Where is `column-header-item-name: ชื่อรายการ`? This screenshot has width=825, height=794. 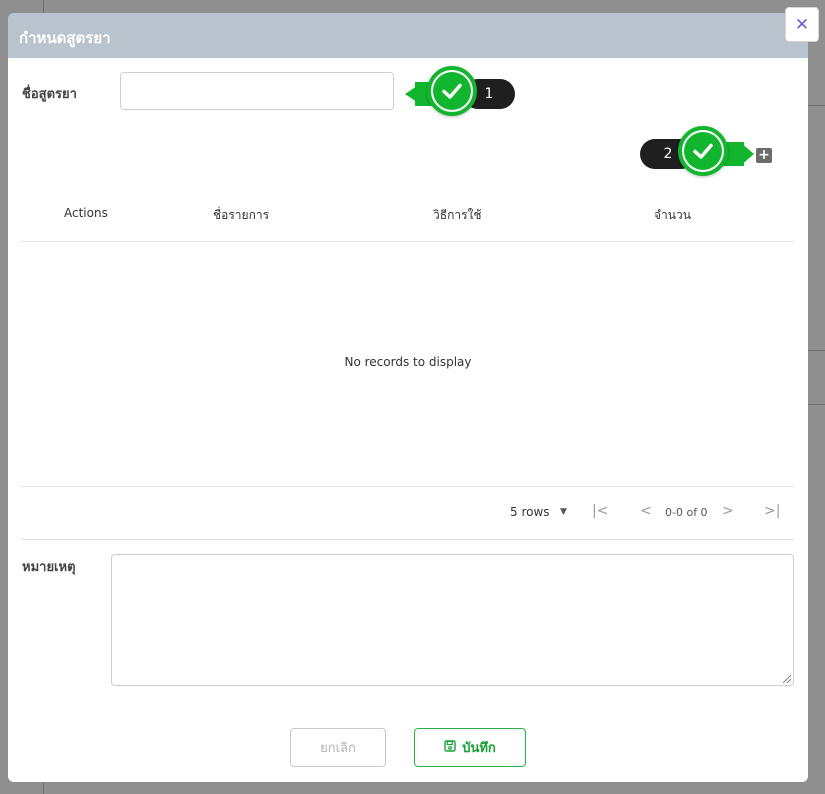
column-header-item-name: ชื่อรายการ is located at coordinates (241, 215).